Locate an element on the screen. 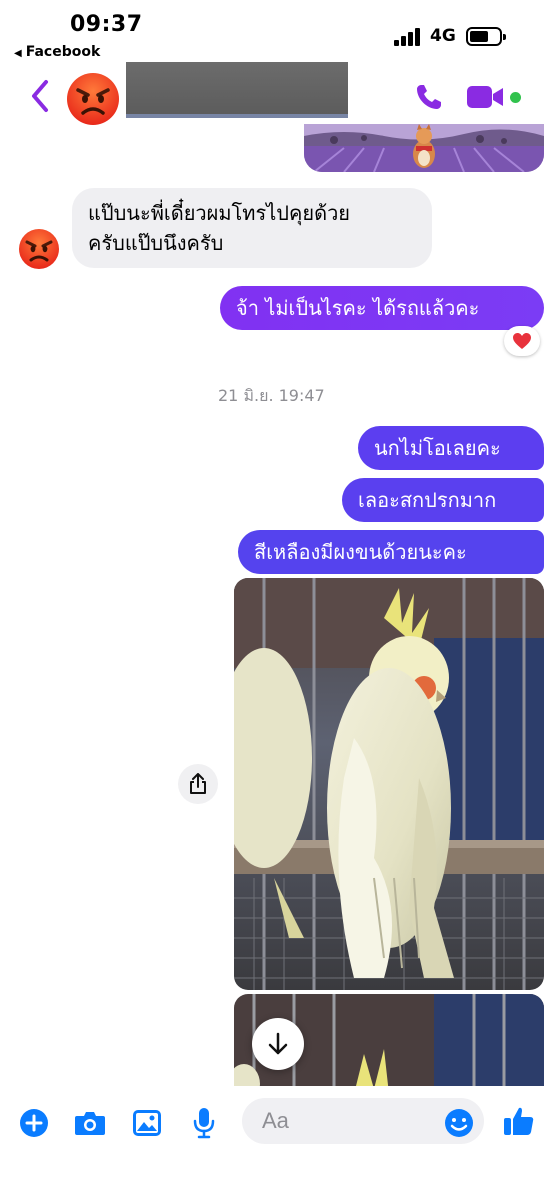 Image resolution: width=554 pixels, height=1200 pixels. gallery-icon is located at coordinates (147, 1123).